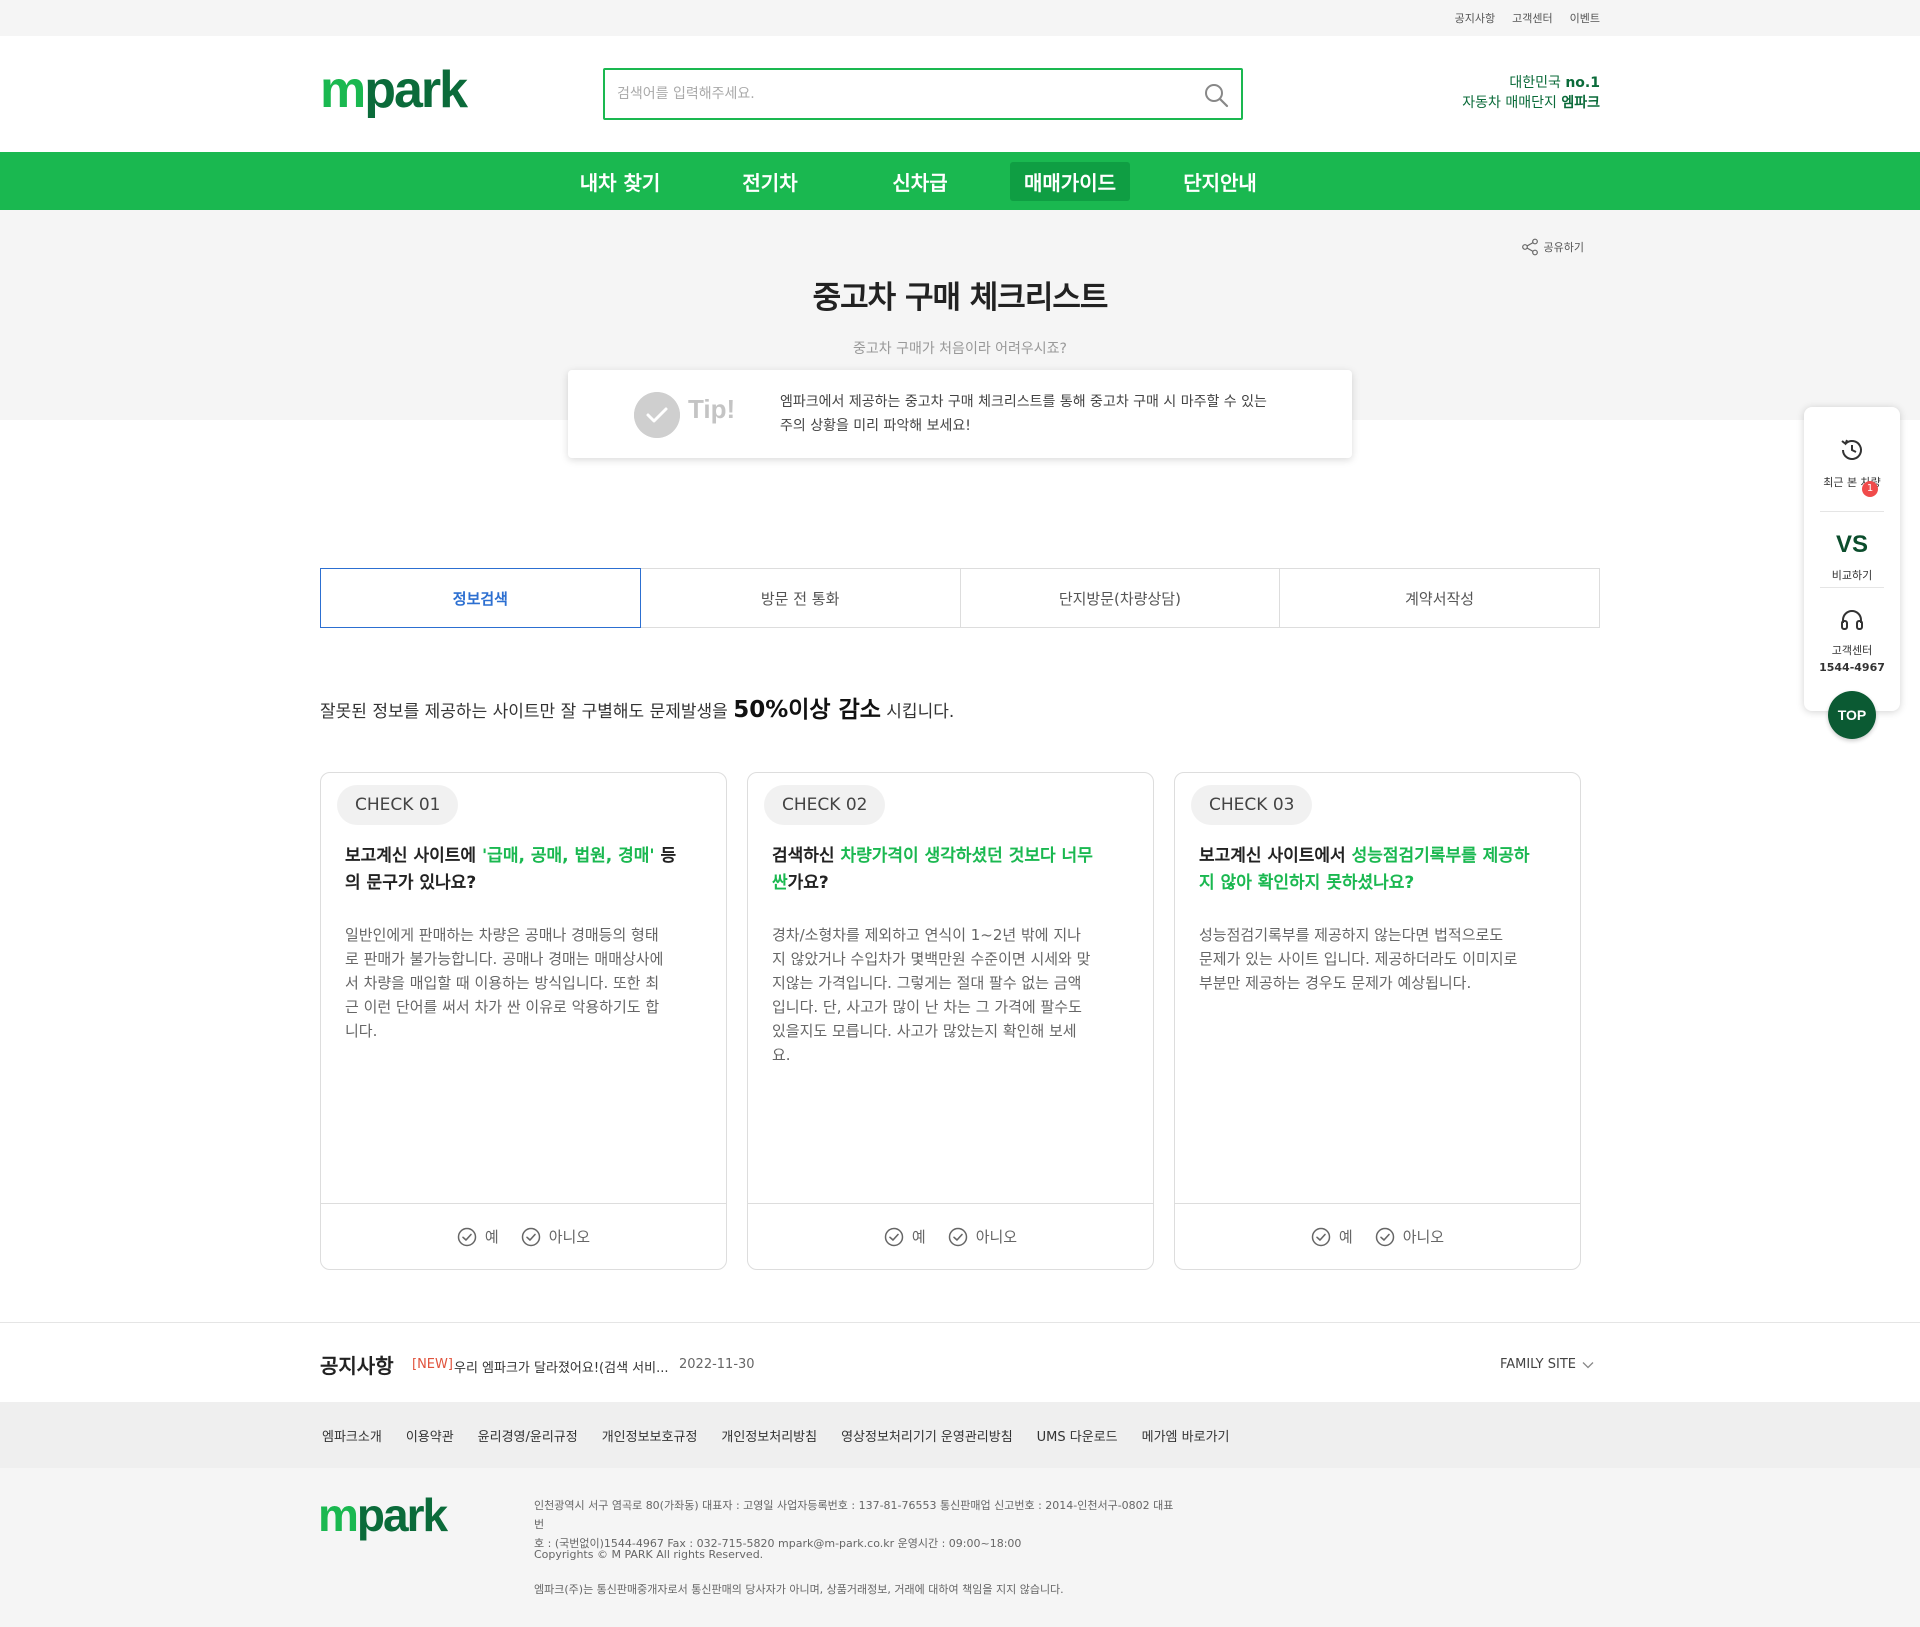 This screenshot has width=1920, height=1627. Describe the element at coordinates (1851, 449) in the screenshot. I see `history-icon` at that location.